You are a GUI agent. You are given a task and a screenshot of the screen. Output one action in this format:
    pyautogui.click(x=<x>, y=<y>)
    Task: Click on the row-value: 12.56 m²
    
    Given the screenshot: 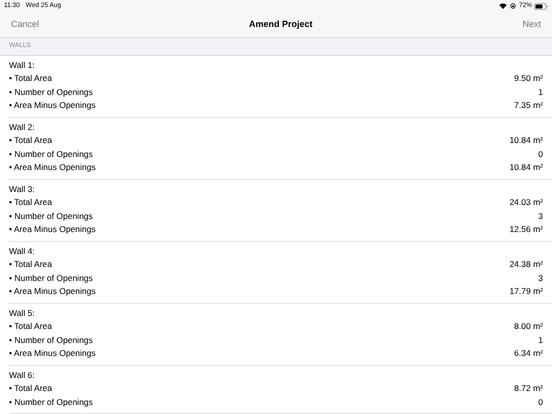 What is the action you would take?
    pyautogui.click(x=526, y=229)
    